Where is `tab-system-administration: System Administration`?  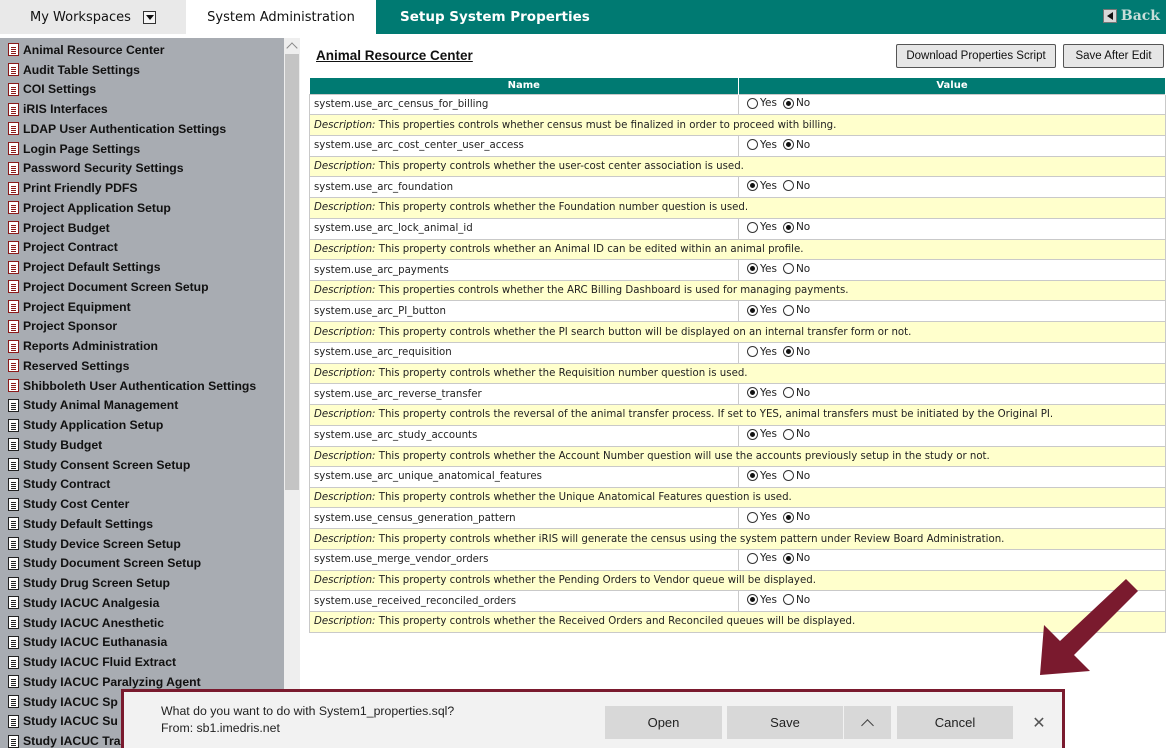 tab-system-administration: System Administration is located at coordinates (281, 17).